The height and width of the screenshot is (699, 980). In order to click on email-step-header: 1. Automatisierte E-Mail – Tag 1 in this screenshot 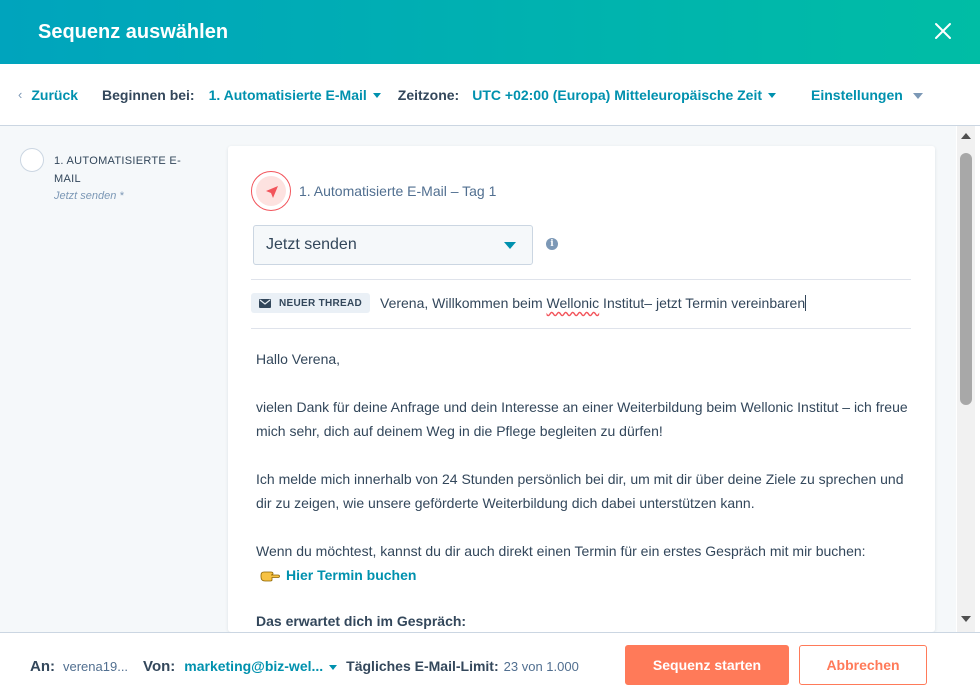, I will do `click(373, 191)`.